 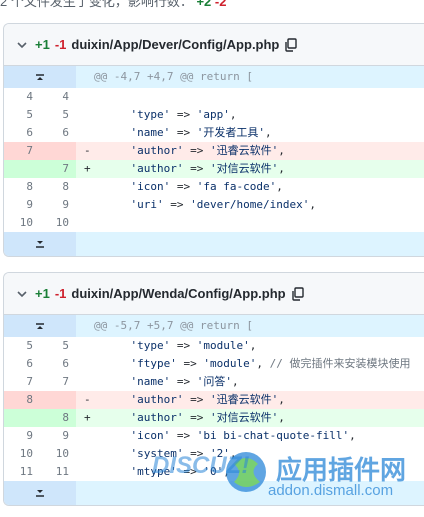 I want to click on code-text: 'icon' => 'fa fa-code',, so click(x=206, y=186).